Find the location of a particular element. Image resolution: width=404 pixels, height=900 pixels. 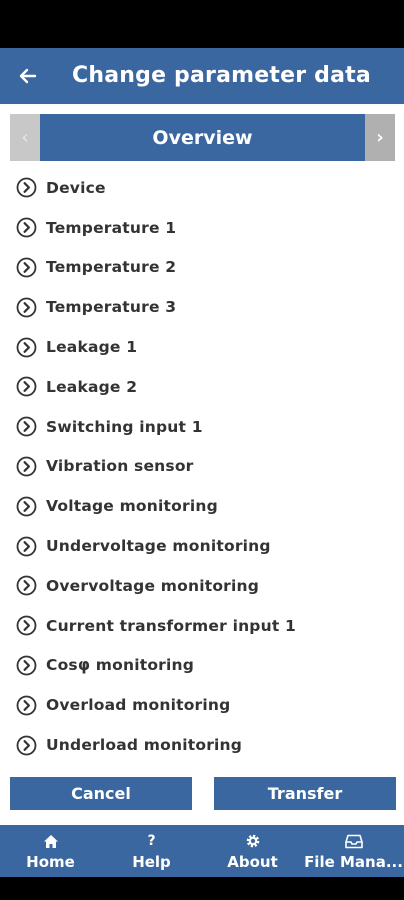

parameter-item: Current transformer input 1 is located at coordinates (202, 626).